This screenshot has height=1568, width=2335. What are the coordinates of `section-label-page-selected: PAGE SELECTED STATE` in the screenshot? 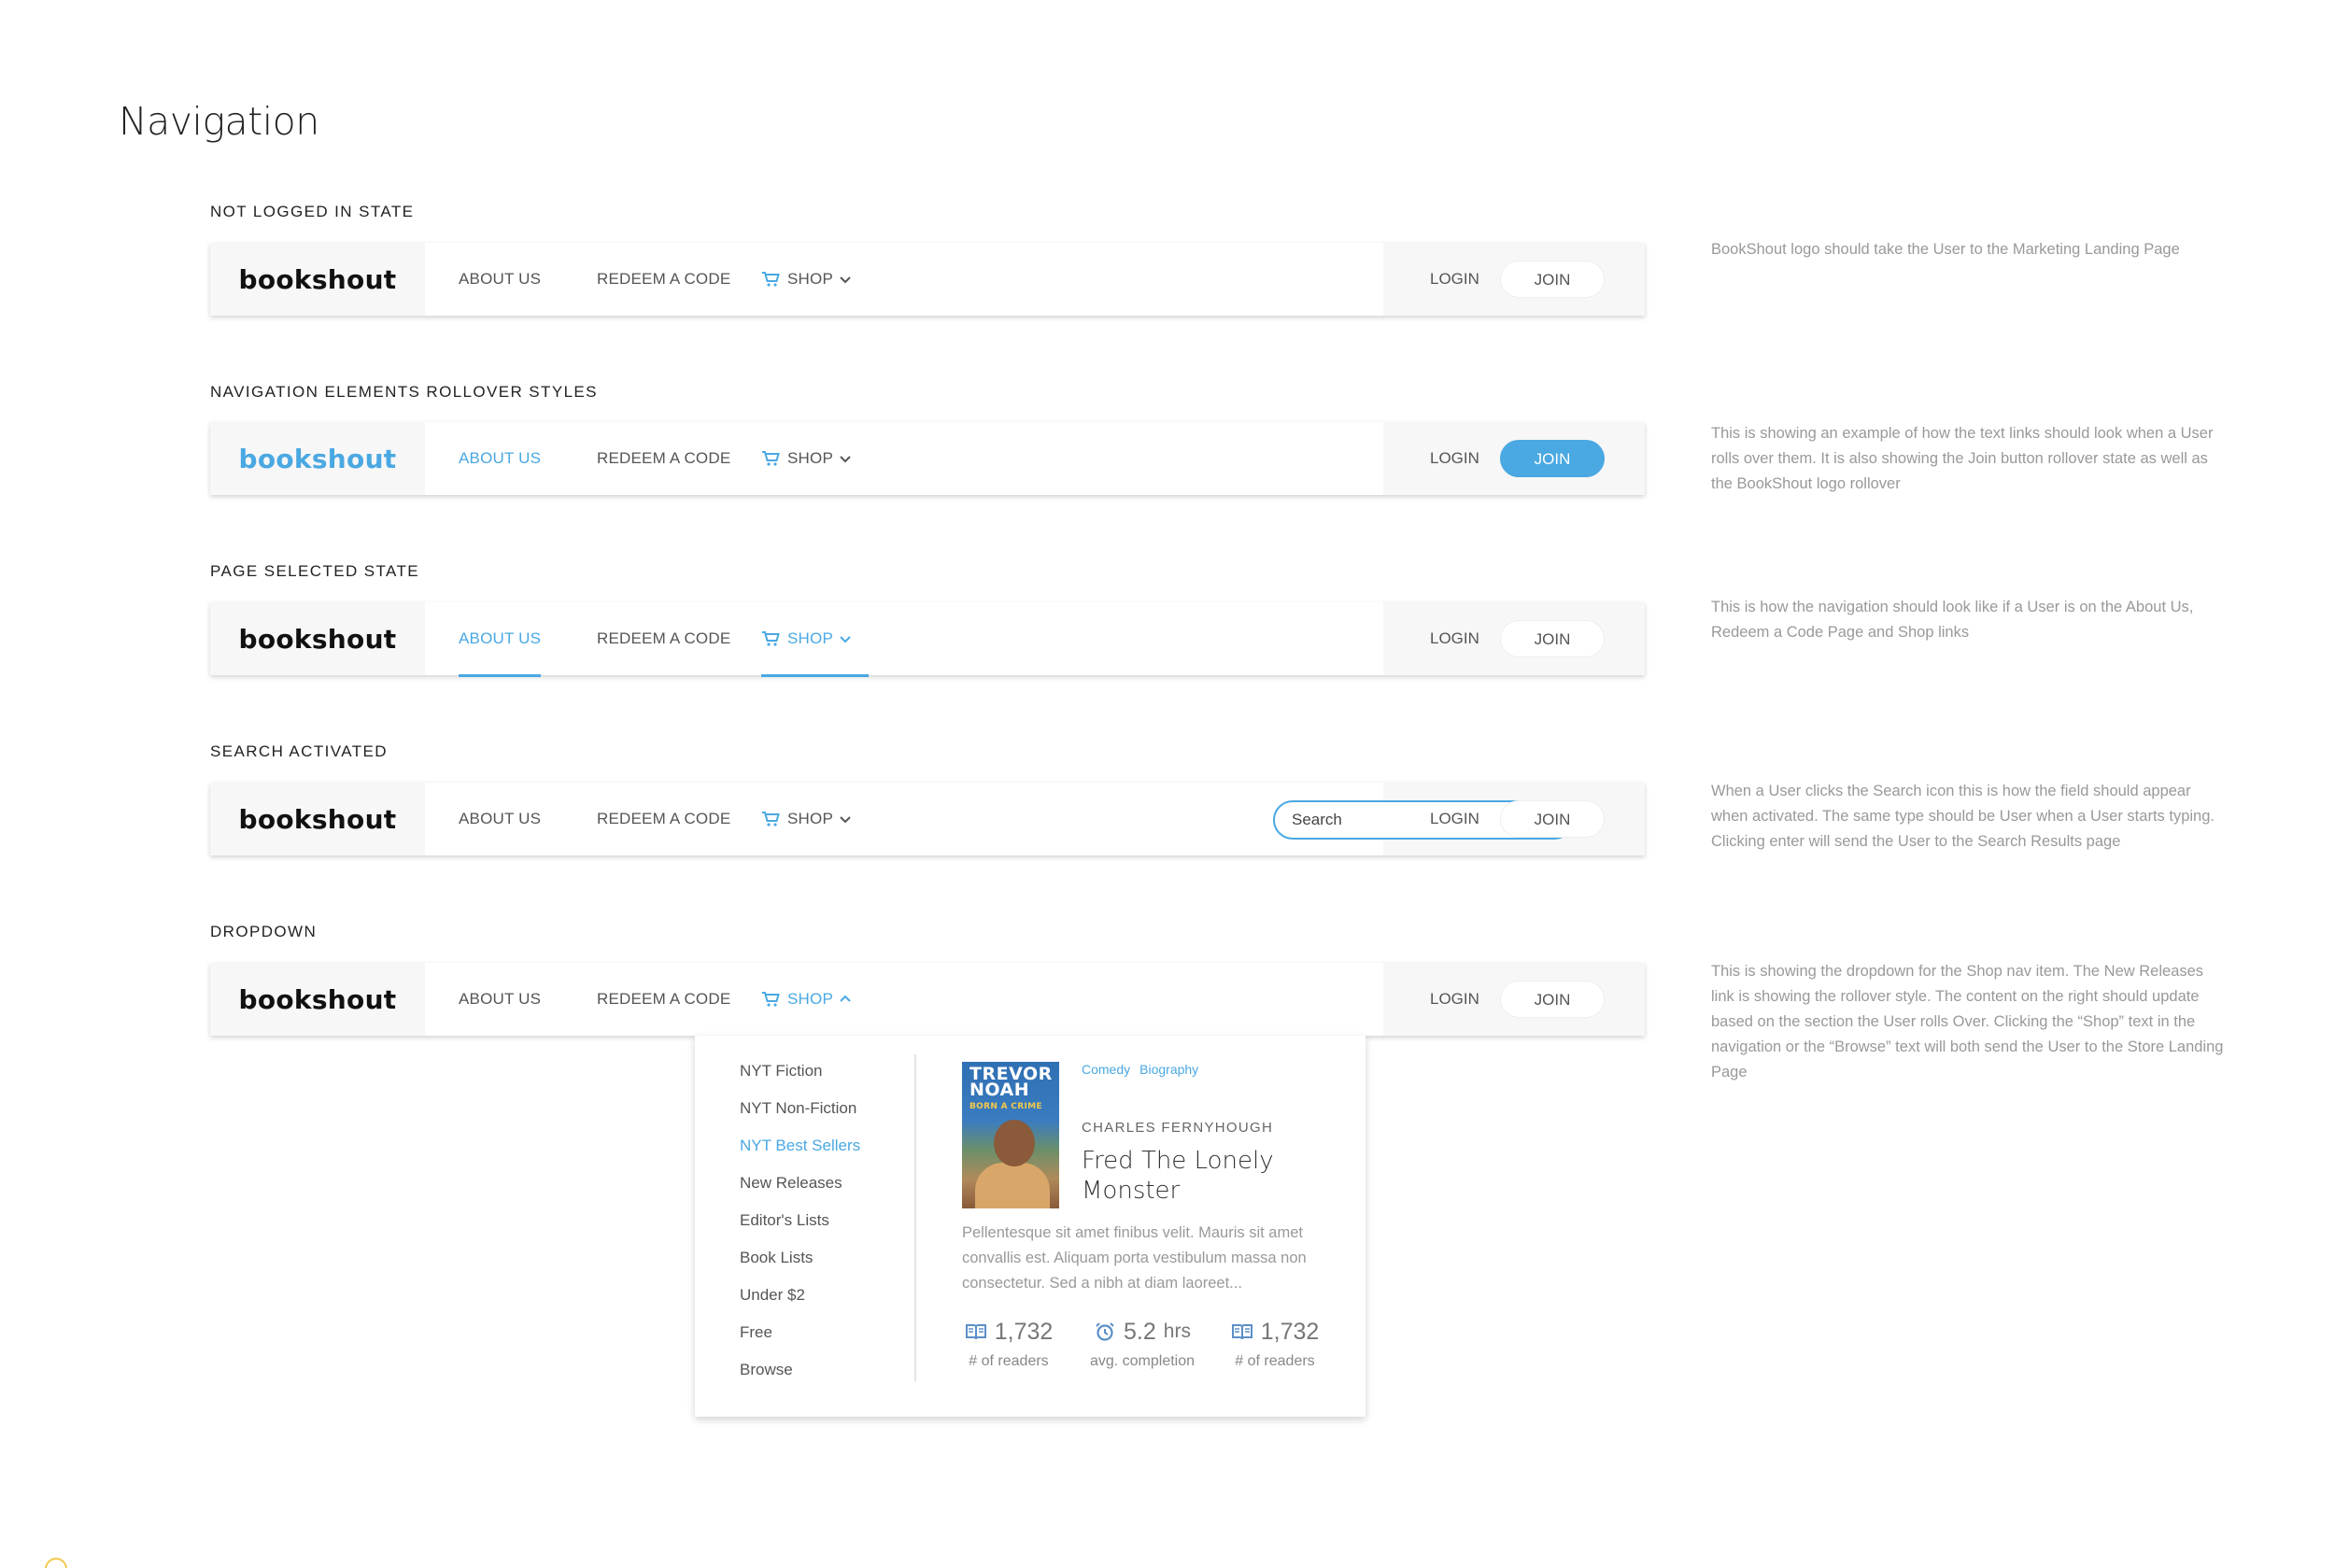 It's located at (315, 571).